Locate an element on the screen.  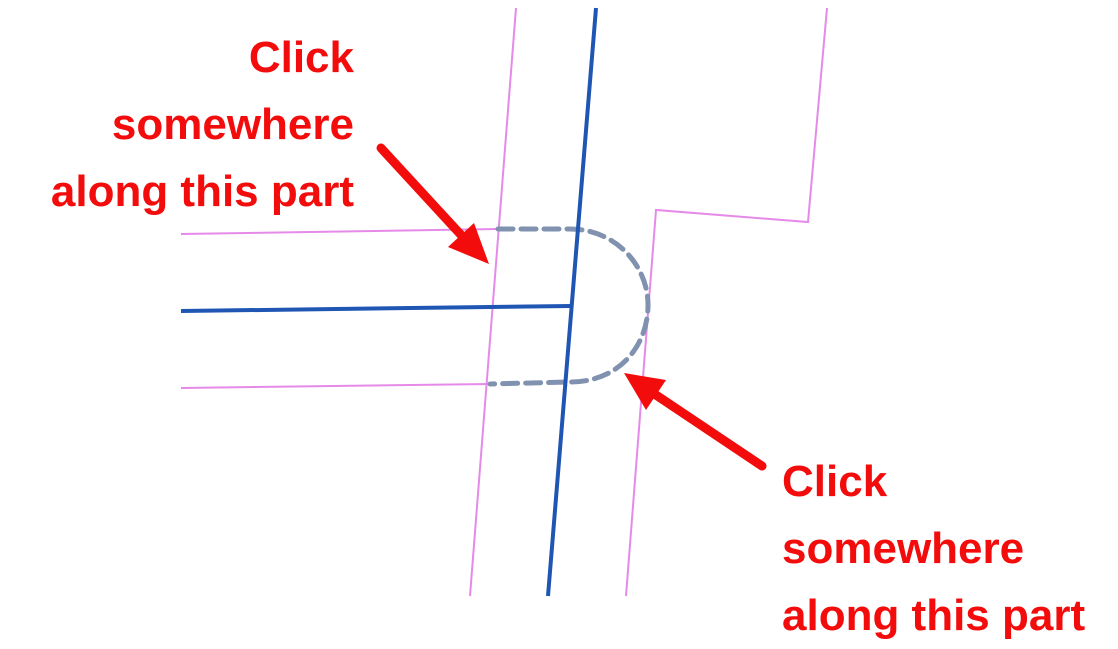
annotation-bottom-line-1: Click is located at coordinates (835, 481).